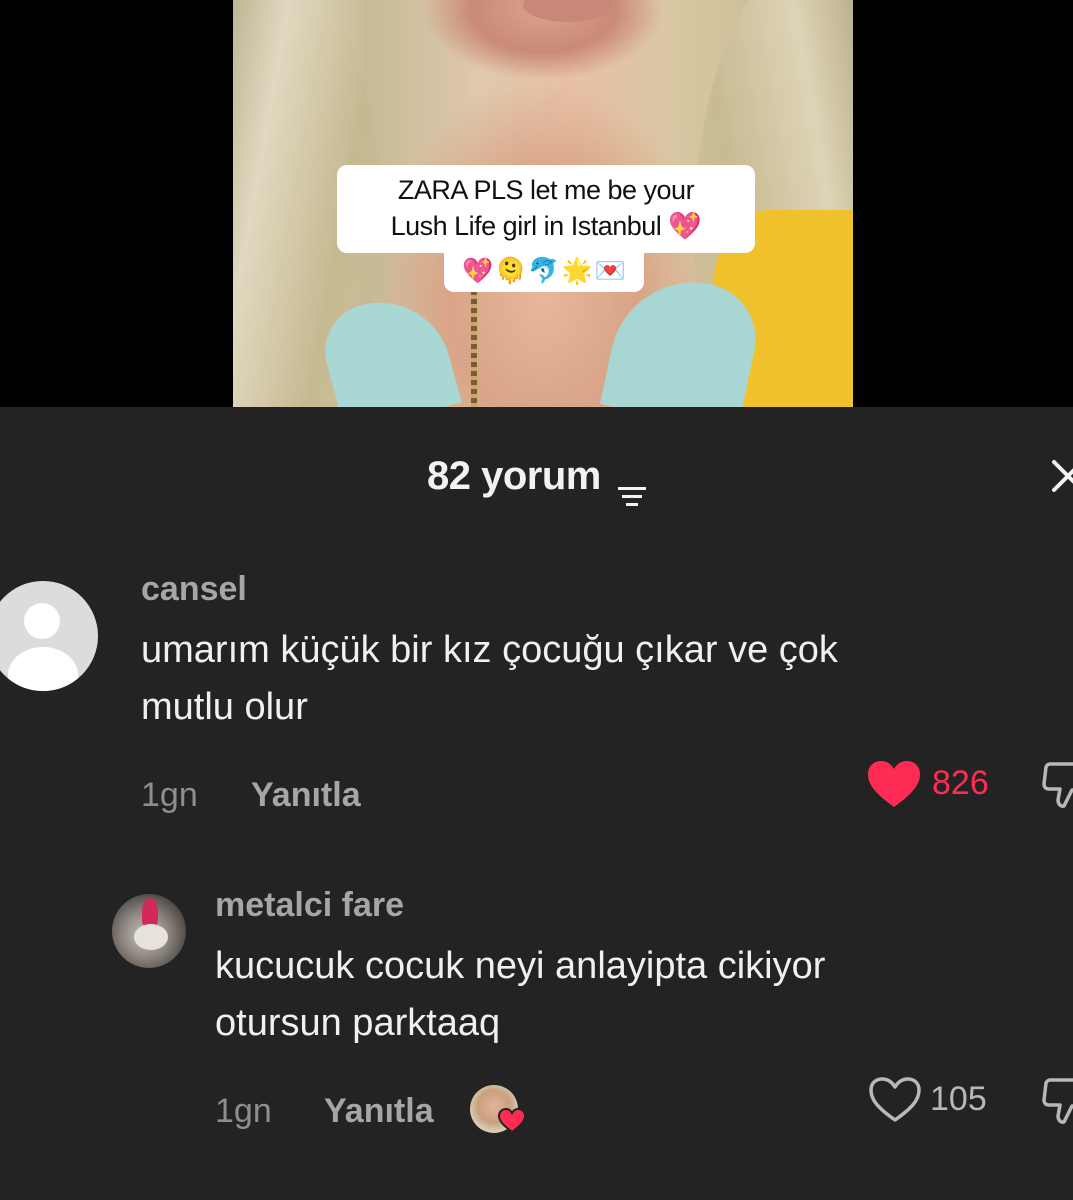  Describe the element at coordinates (610, 271) in the screenshot. I see `emoji: 💌` at that location.